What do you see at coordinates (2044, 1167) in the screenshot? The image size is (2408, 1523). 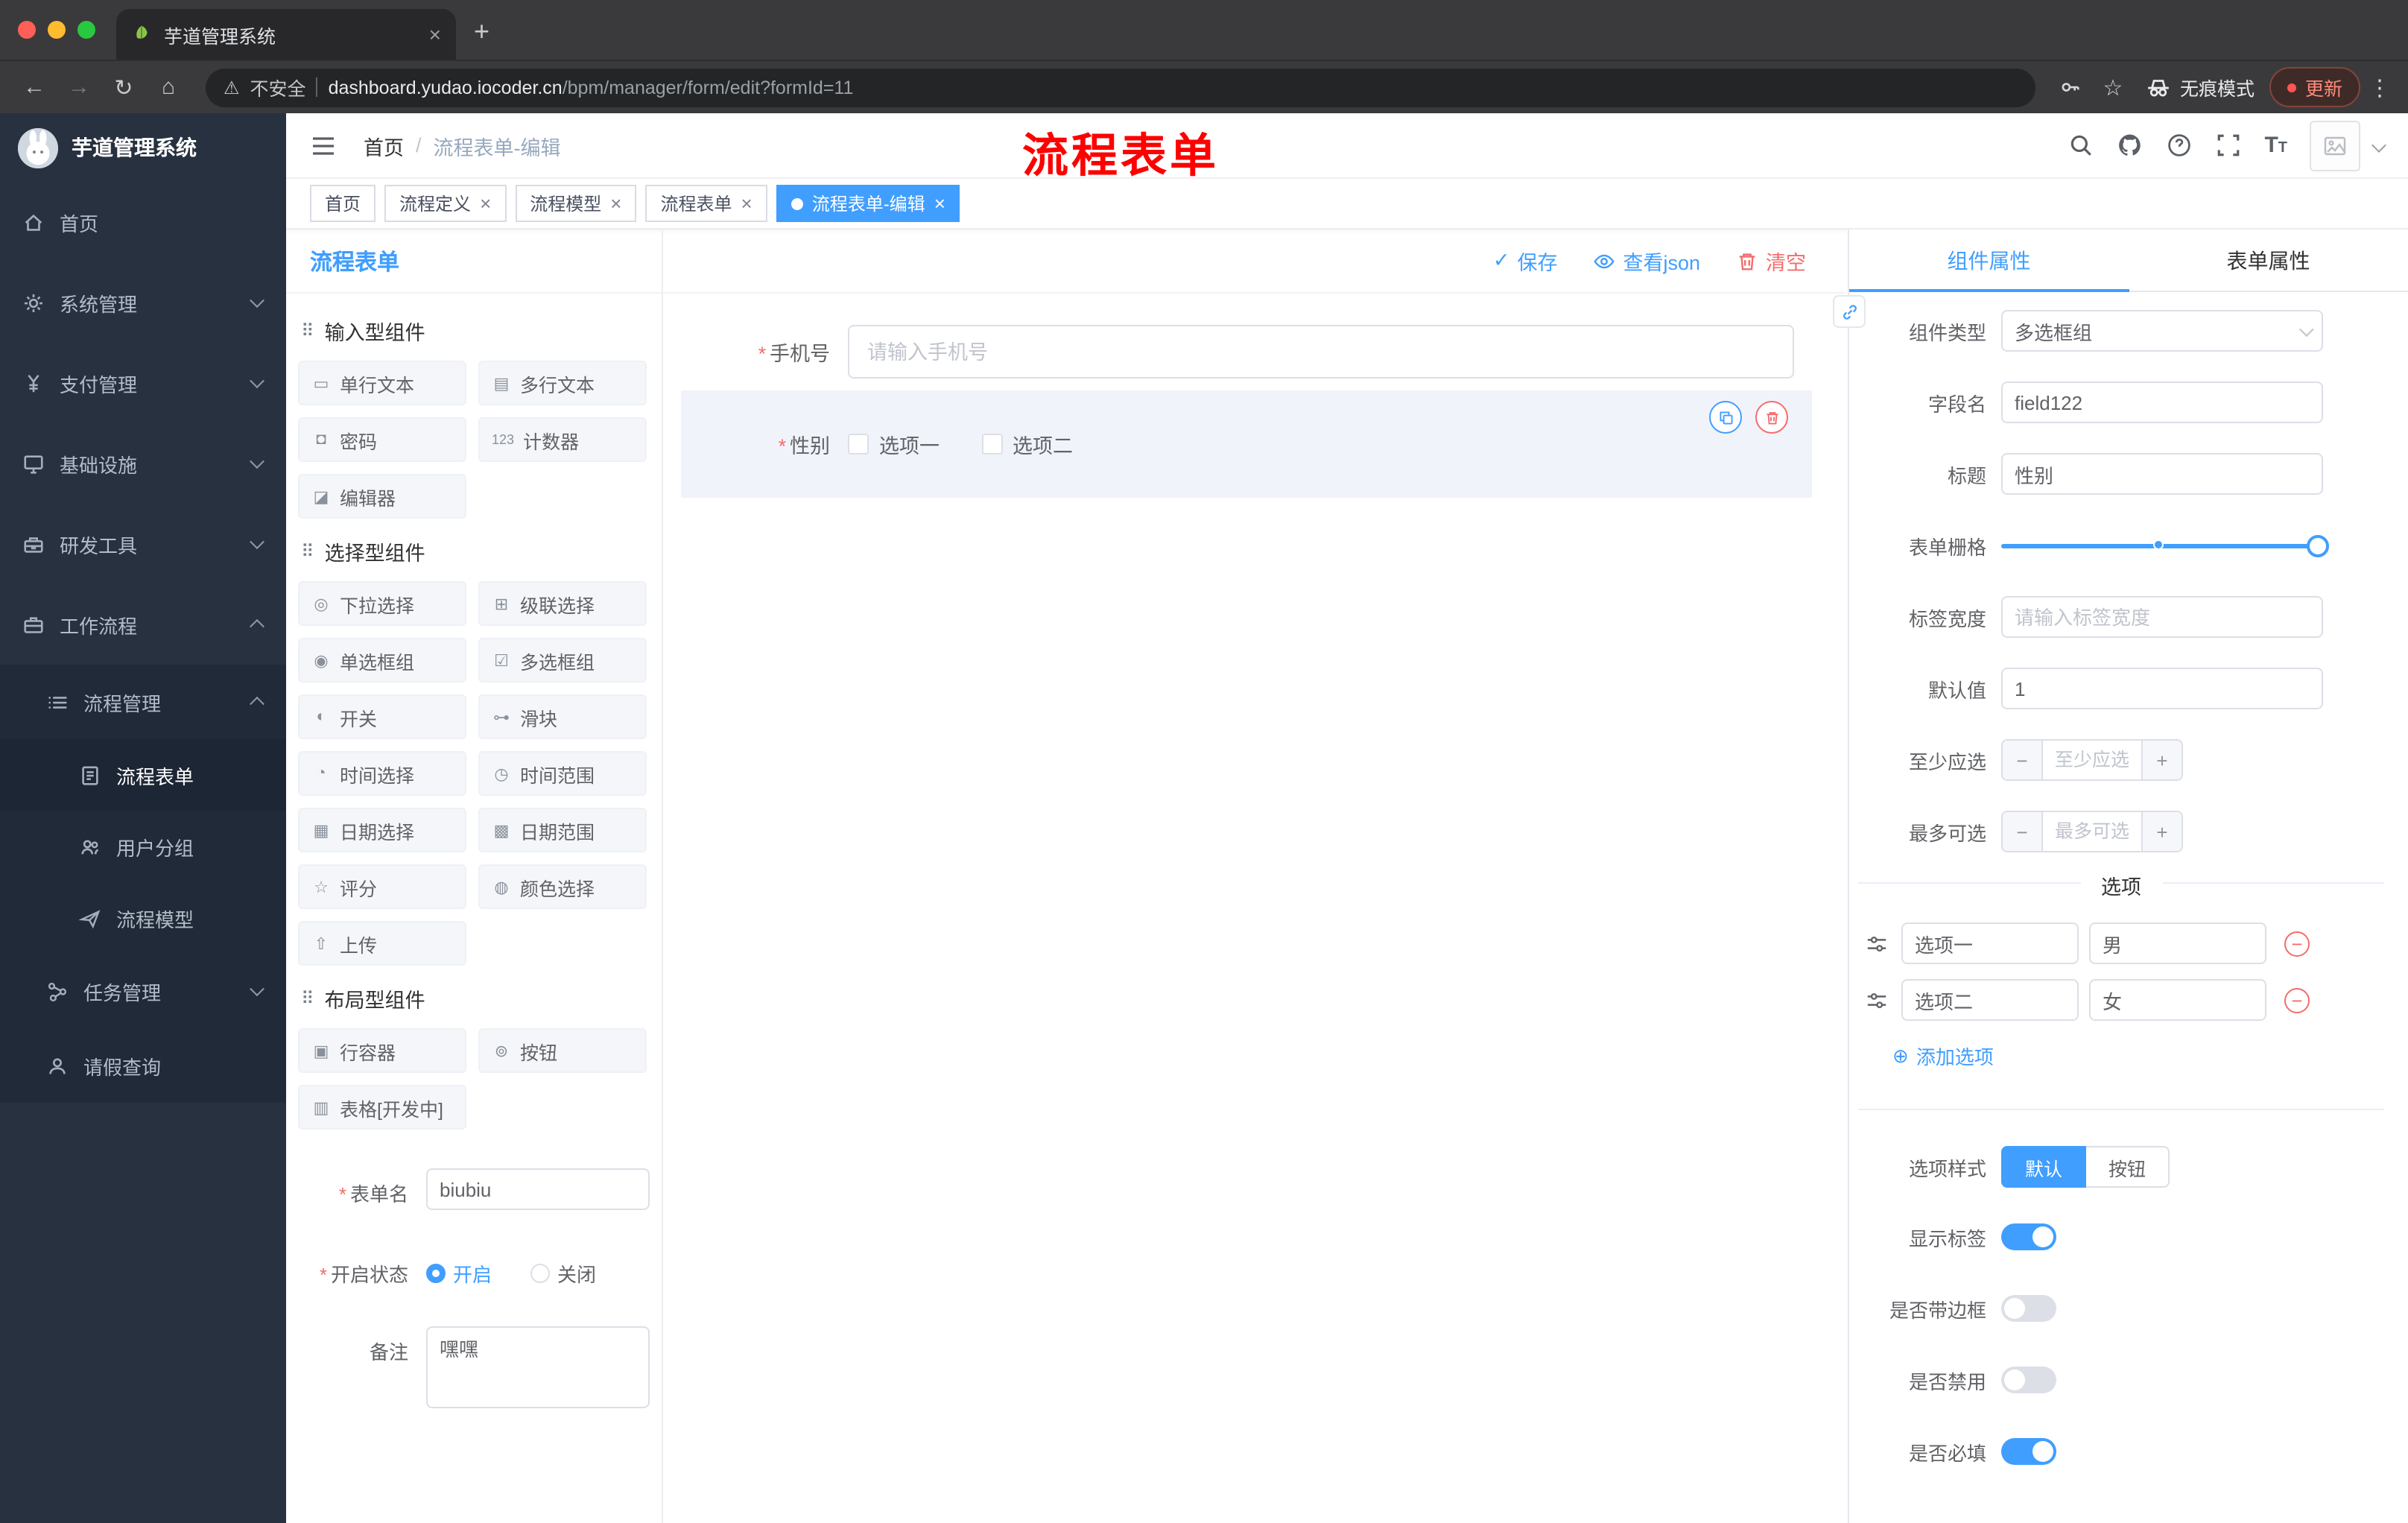 I see `style-default-button: 默认` at bounding box center [2044, 1167].